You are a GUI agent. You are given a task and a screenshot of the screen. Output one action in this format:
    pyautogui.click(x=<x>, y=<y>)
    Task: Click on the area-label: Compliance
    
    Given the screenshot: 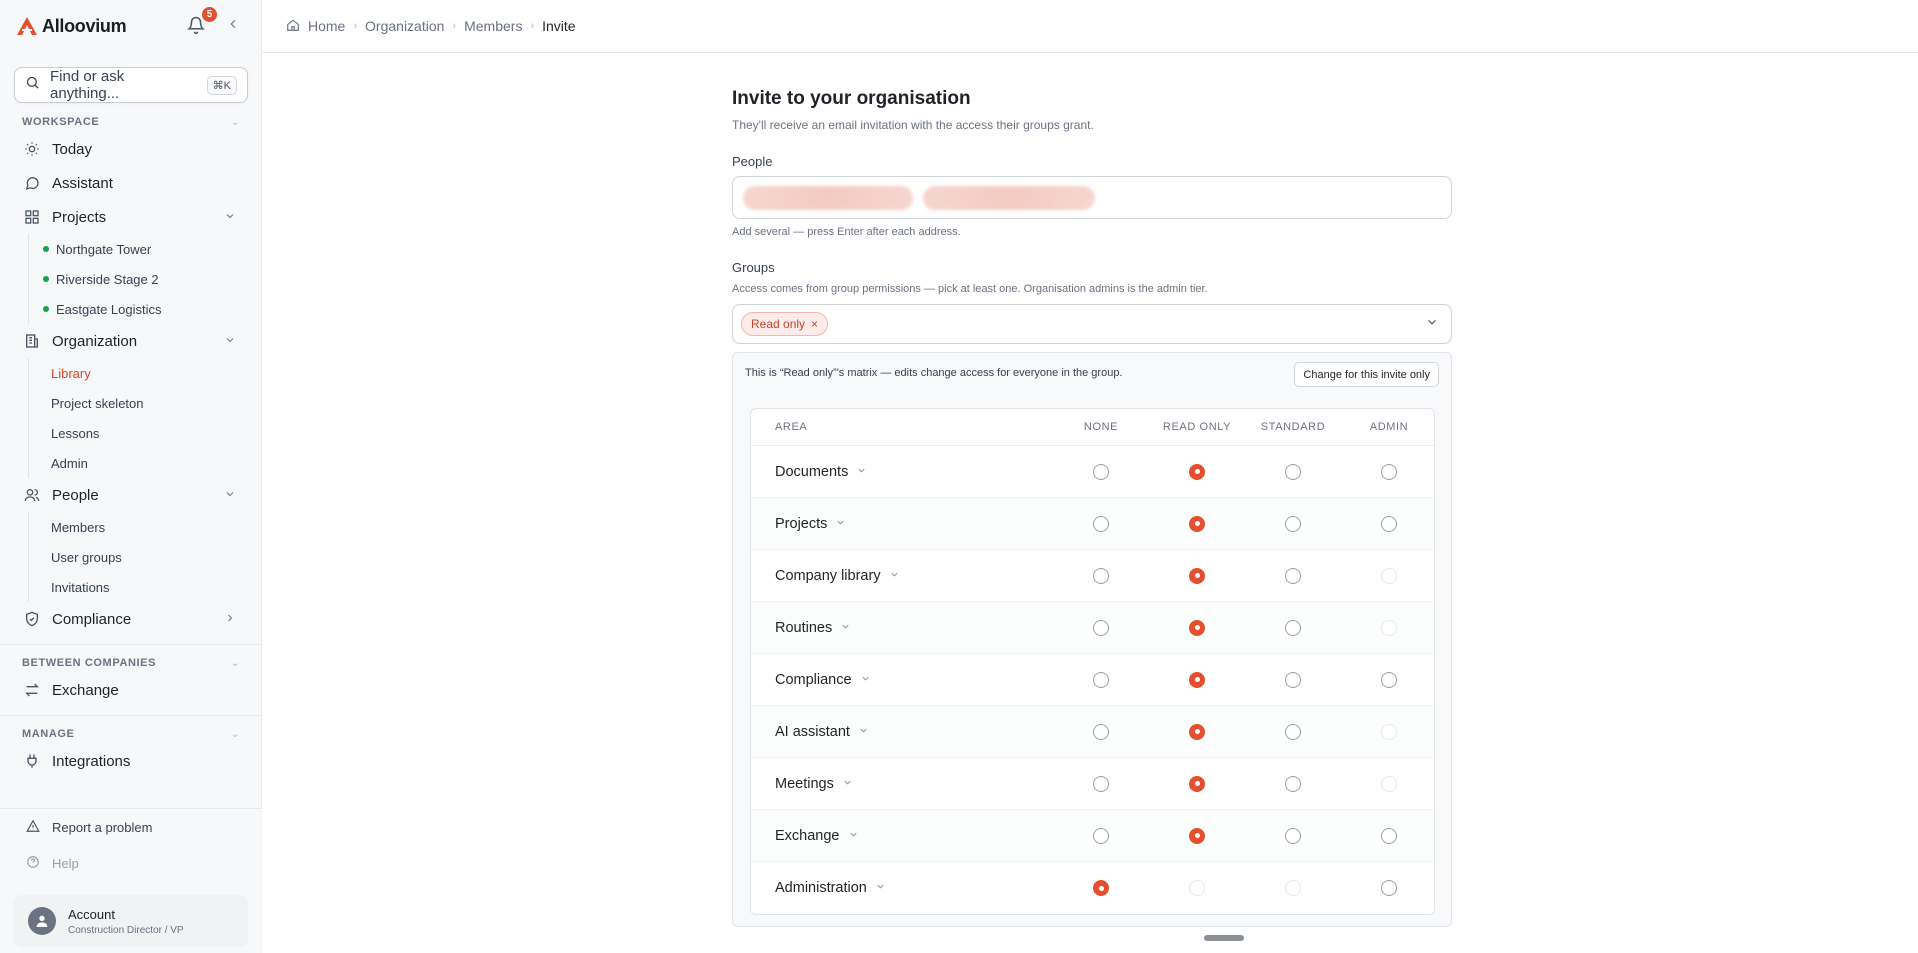 What is the action you would take?
    pyautogui.click(x=902, y=680)
    